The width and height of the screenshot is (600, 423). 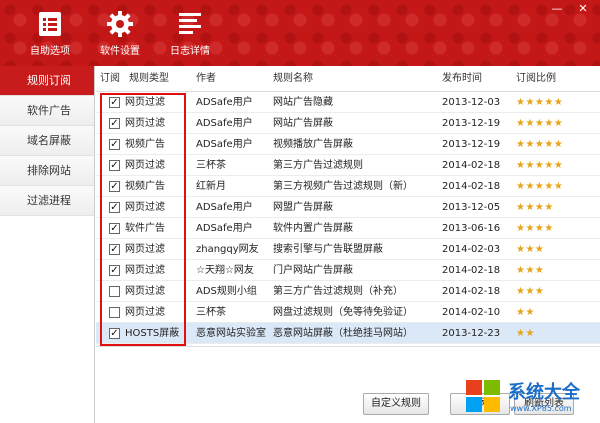 I want to click on table-row: ✓ 网页过滤 ADSafe用户 网站广告隐藏 2013-12-03 ★★★★★, so click(x=348, y=102).